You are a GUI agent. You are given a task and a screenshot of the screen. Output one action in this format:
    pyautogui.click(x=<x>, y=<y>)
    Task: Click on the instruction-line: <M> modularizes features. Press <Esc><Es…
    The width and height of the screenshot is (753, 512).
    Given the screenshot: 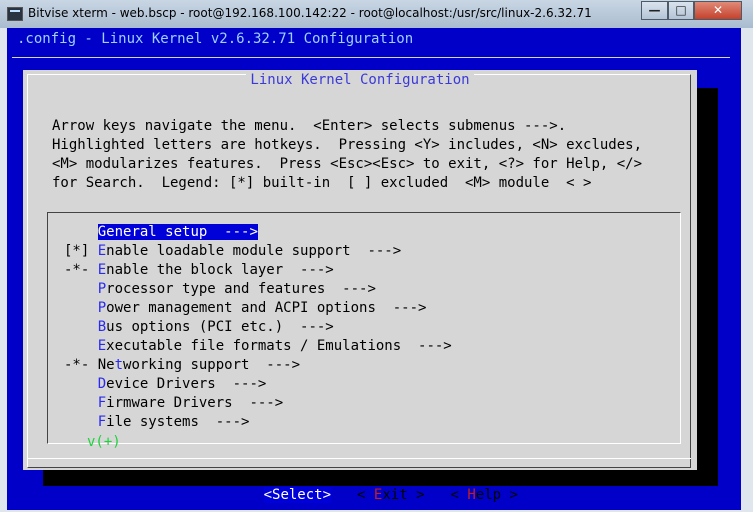 What is the action you would take?
    pyautogui.click(x=347, y=164)
    